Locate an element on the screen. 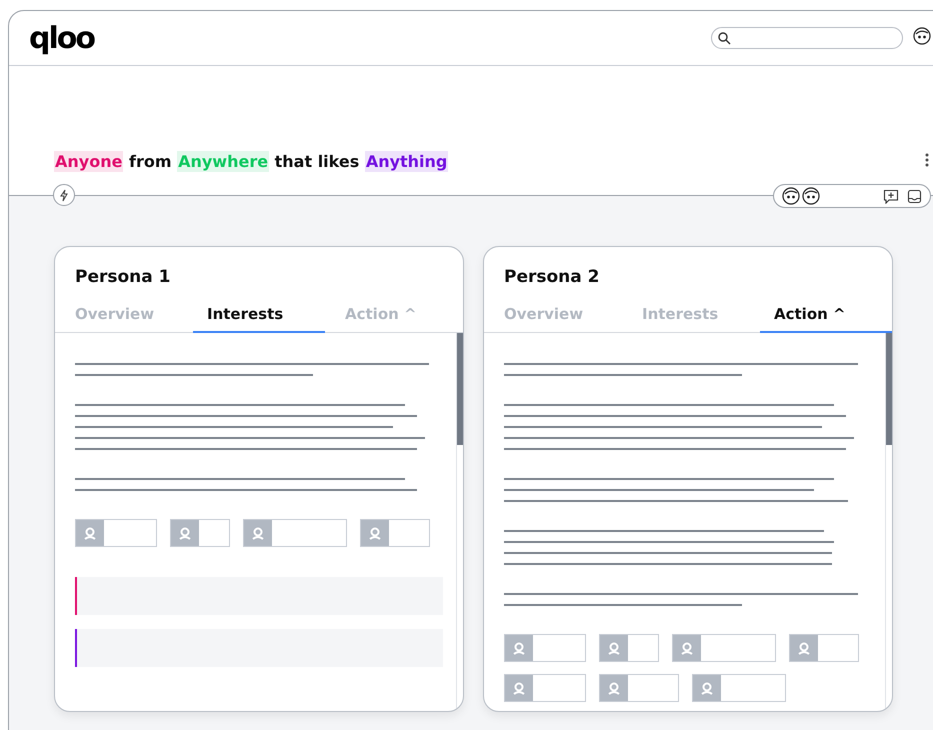  inbox-icon is located at coordinates (914, 196).